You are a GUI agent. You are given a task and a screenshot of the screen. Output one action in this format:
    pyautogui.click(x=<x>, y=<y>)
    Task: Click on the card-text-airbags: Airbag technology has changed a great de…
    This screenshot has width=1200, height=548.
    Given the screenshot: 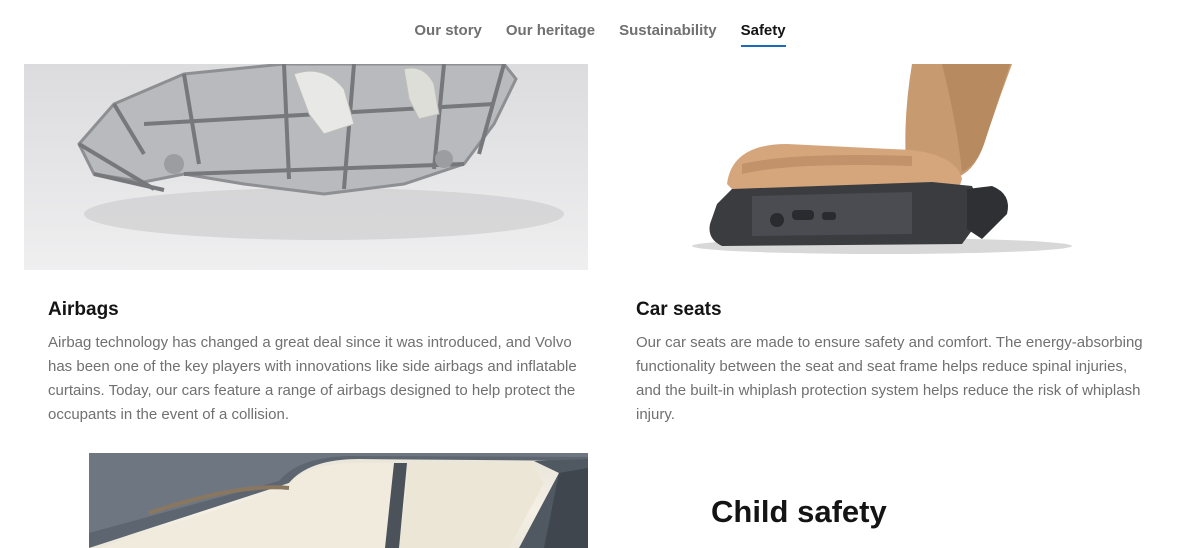 What is the action you would take?
    pyautogui.click(x=312, y=378)
    